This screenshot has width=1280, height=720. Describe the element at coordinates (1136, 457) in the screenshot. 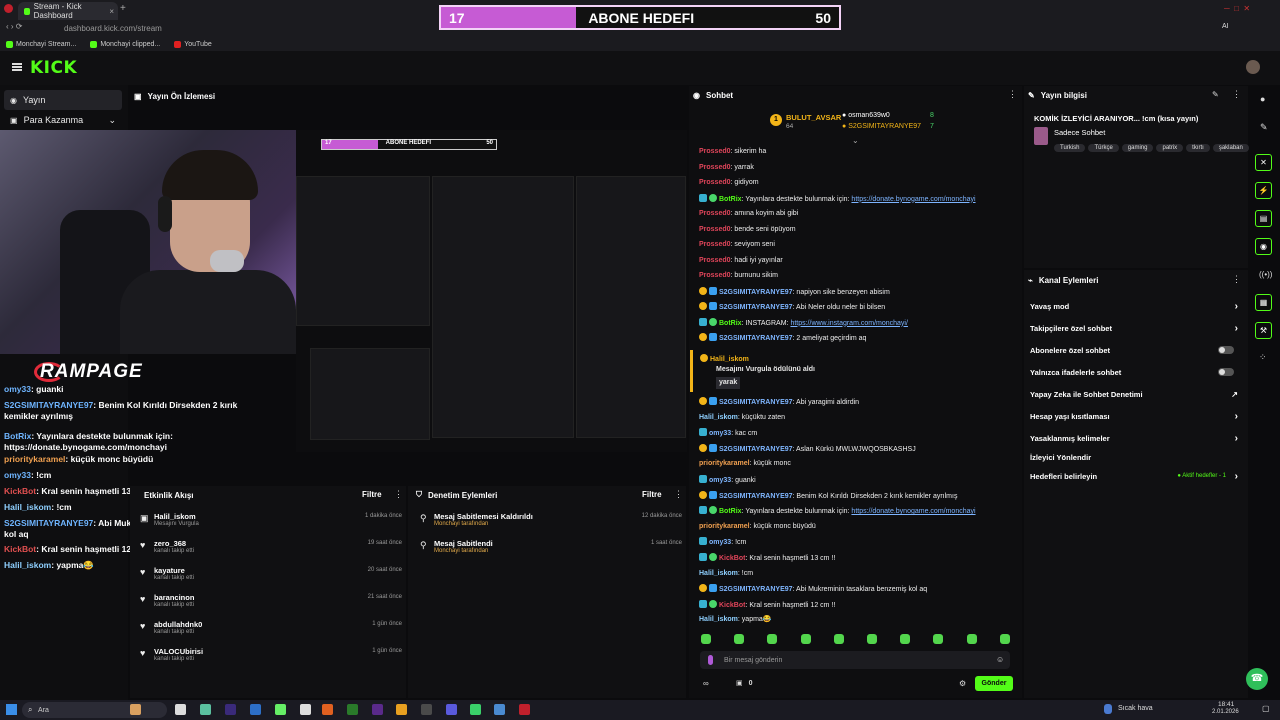

I see `channel-action-item: İzleyici Yönlendir` at that location.